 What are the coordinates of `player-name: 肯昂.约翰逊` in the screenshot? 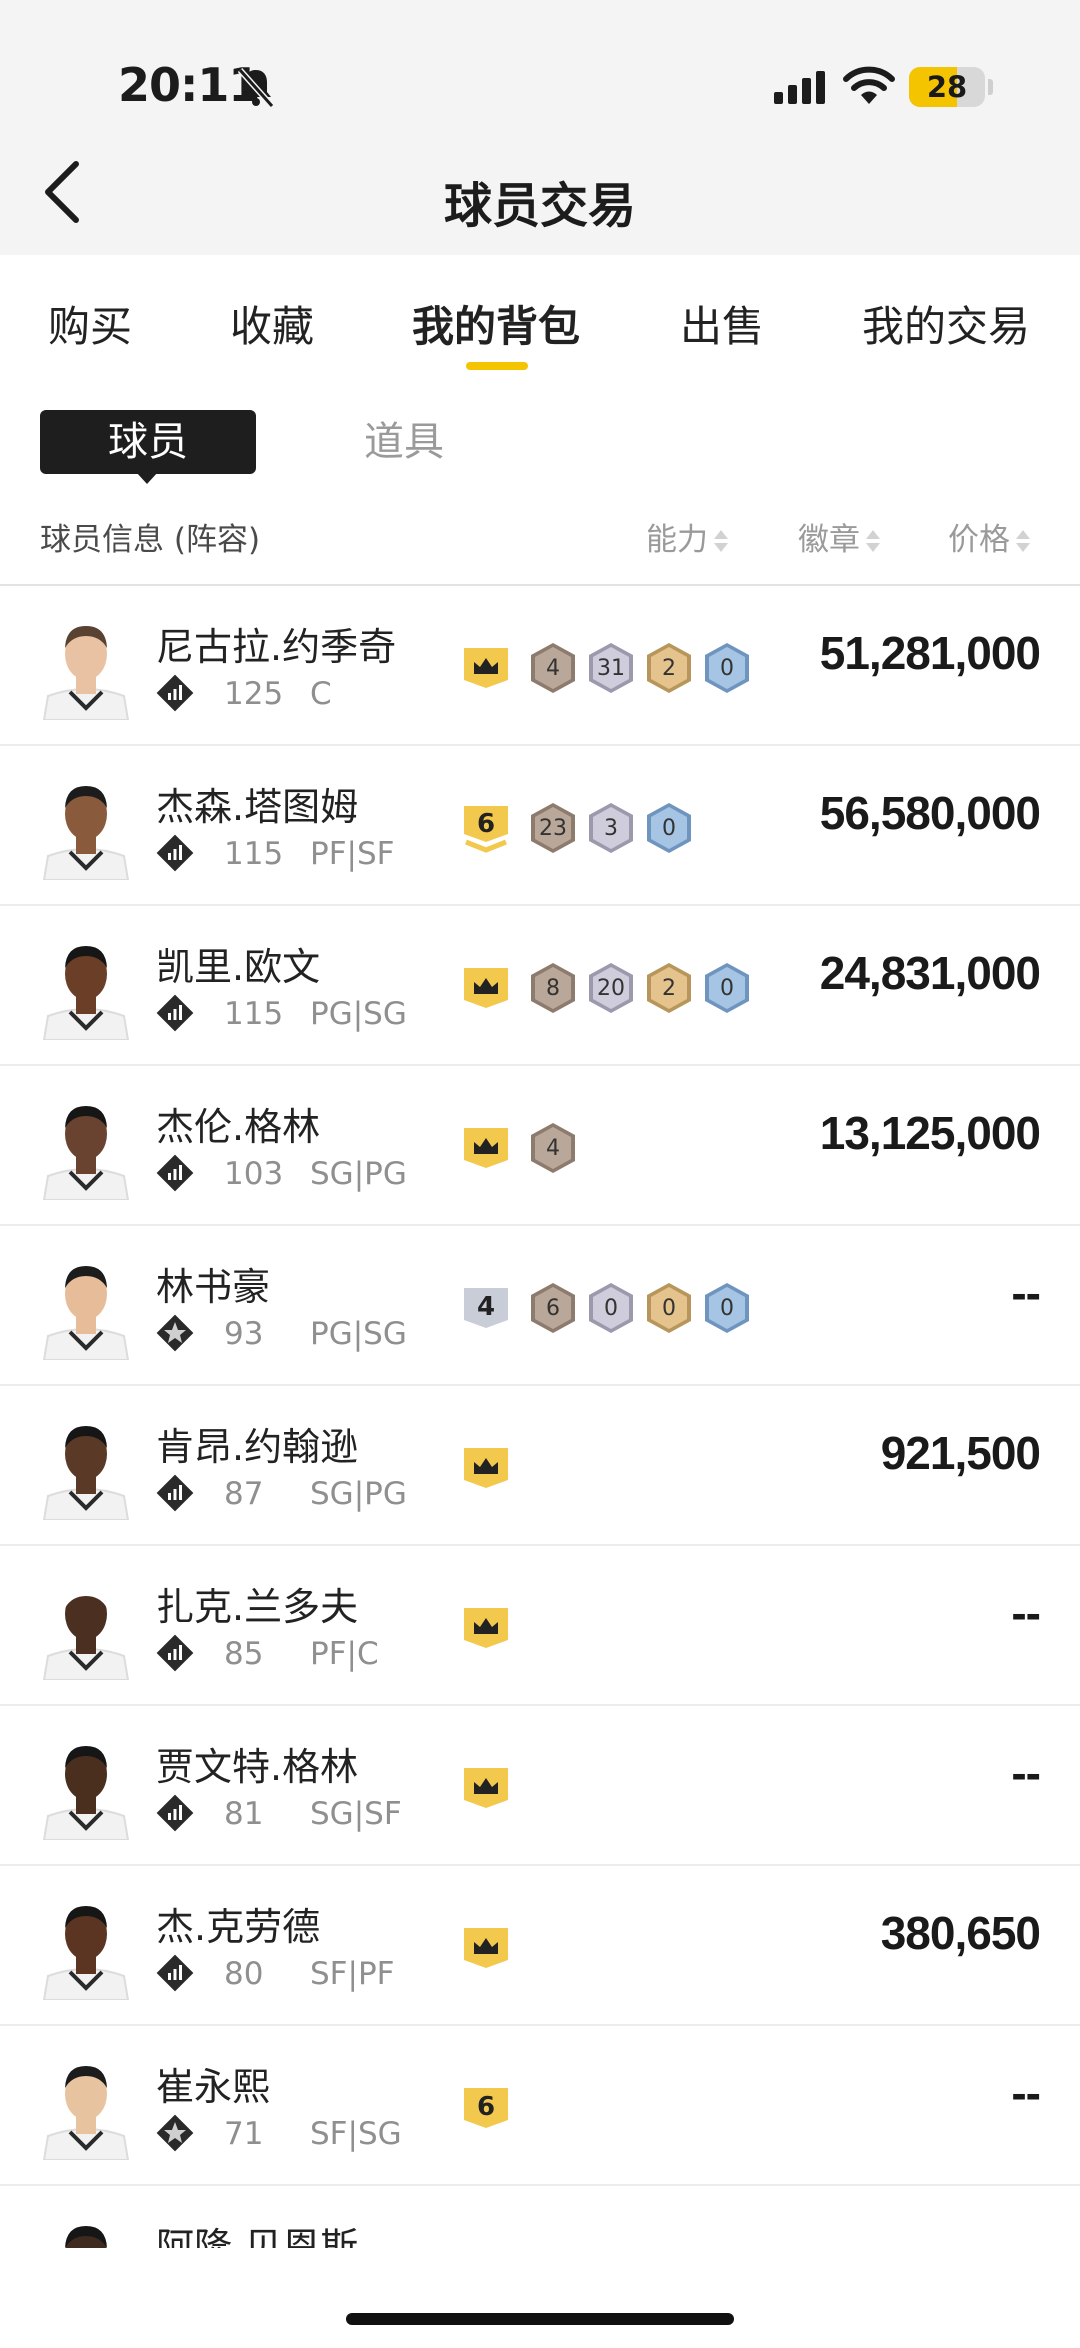 It's located at (257, 1447).